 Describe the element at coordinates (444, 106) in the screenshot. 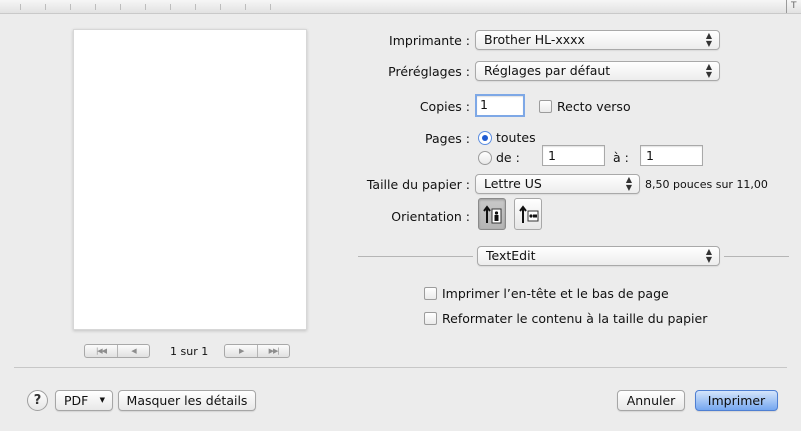

I see `copies-label: Copies :` at that location.